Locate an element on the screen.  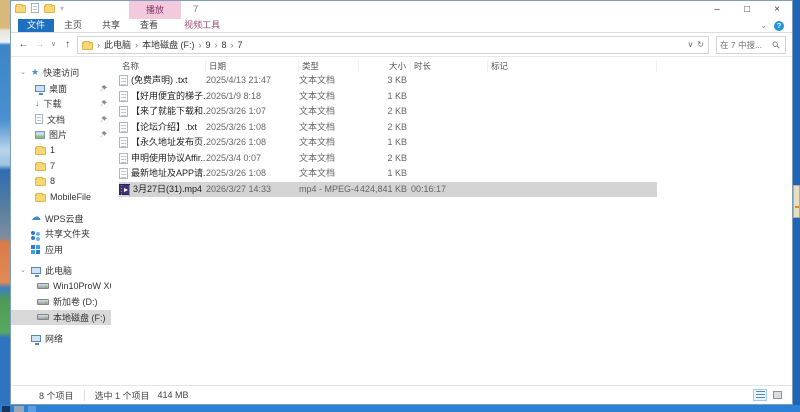
taskbar-icon-fragment is located at coordinates (19, 409).